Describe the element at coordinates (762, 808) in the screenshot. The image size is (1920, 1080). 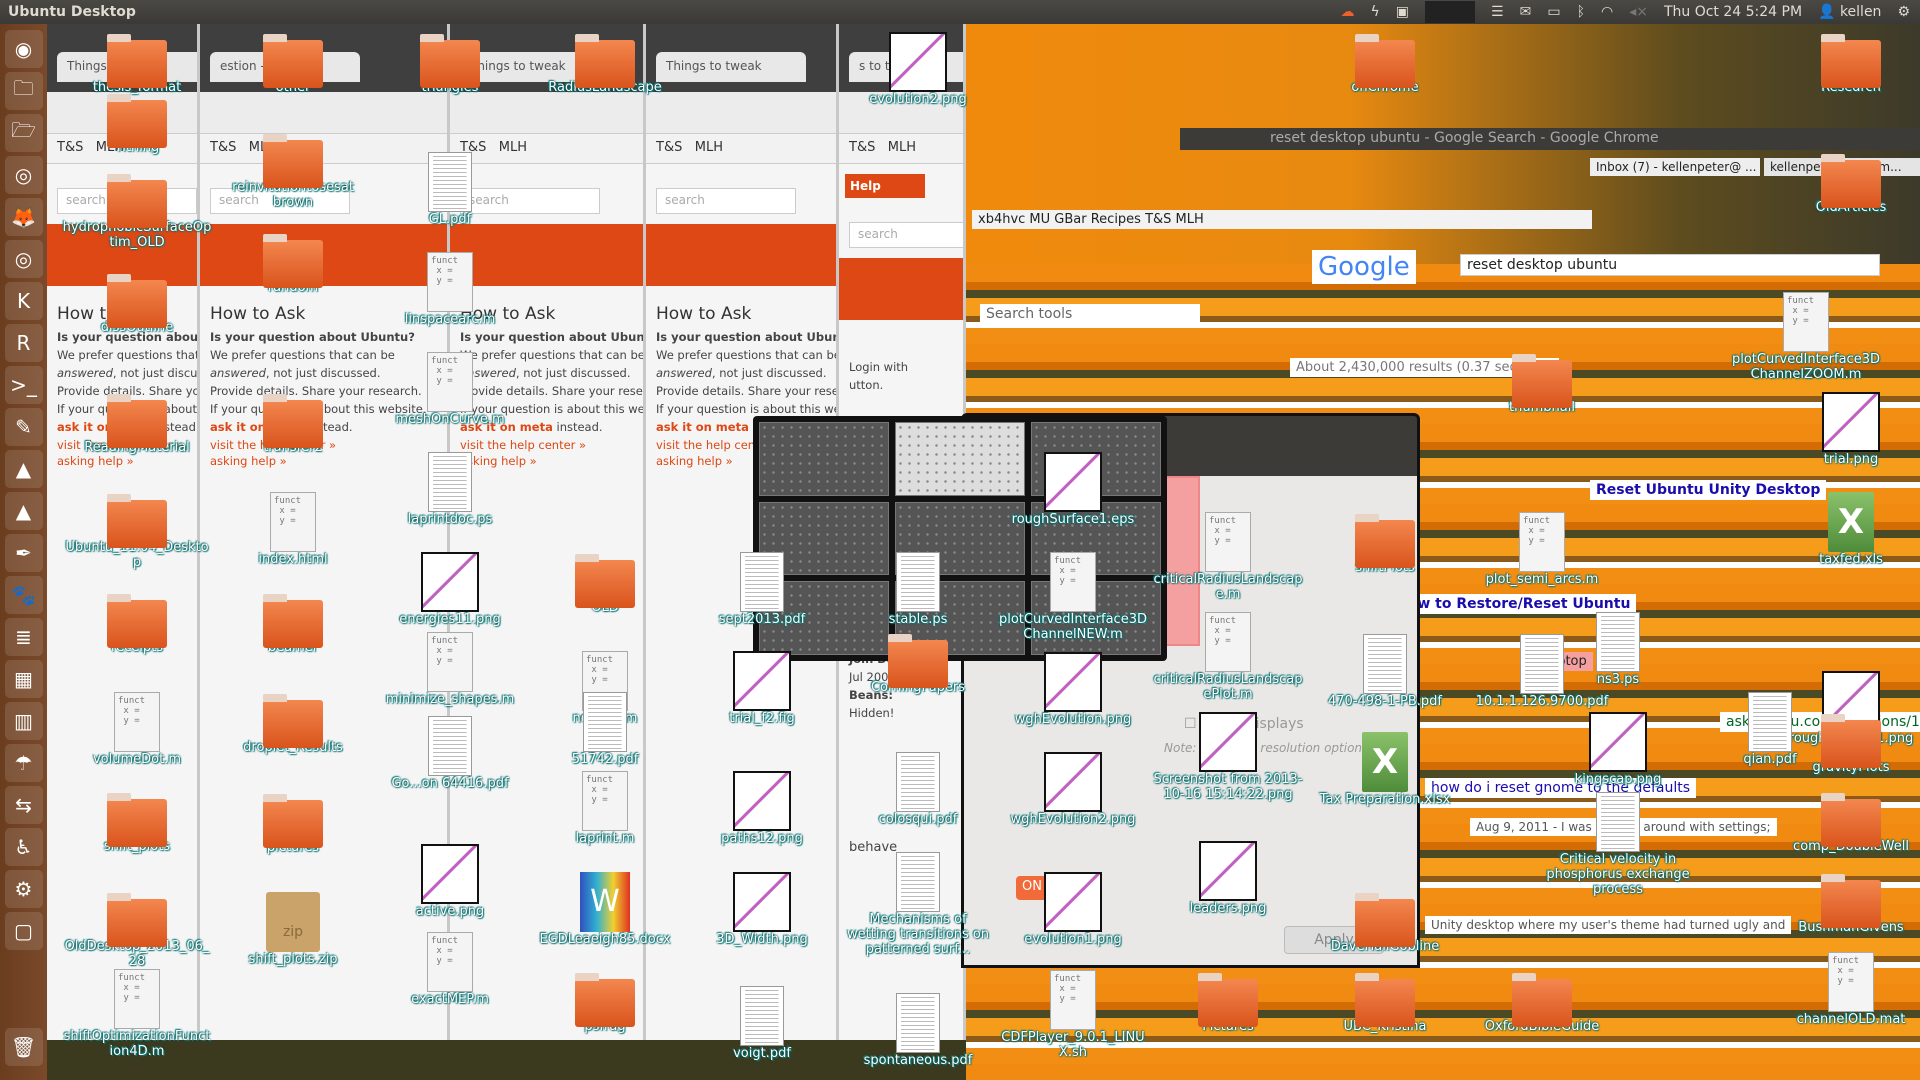
I see `desktop-icon: paths12.png` at that location.